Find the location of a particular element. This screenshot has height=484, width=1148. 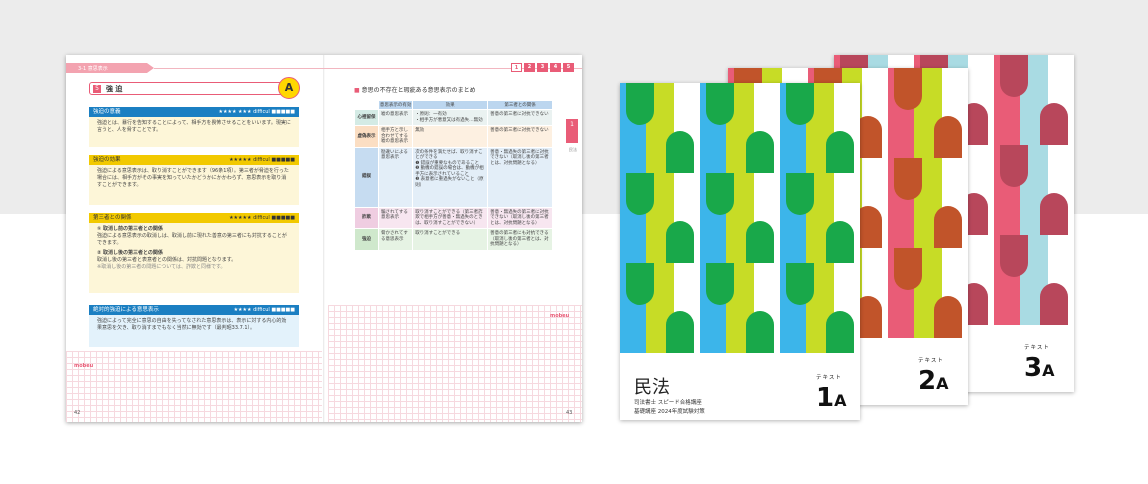

side-label: 民法 is located at coordinates (573, 149).